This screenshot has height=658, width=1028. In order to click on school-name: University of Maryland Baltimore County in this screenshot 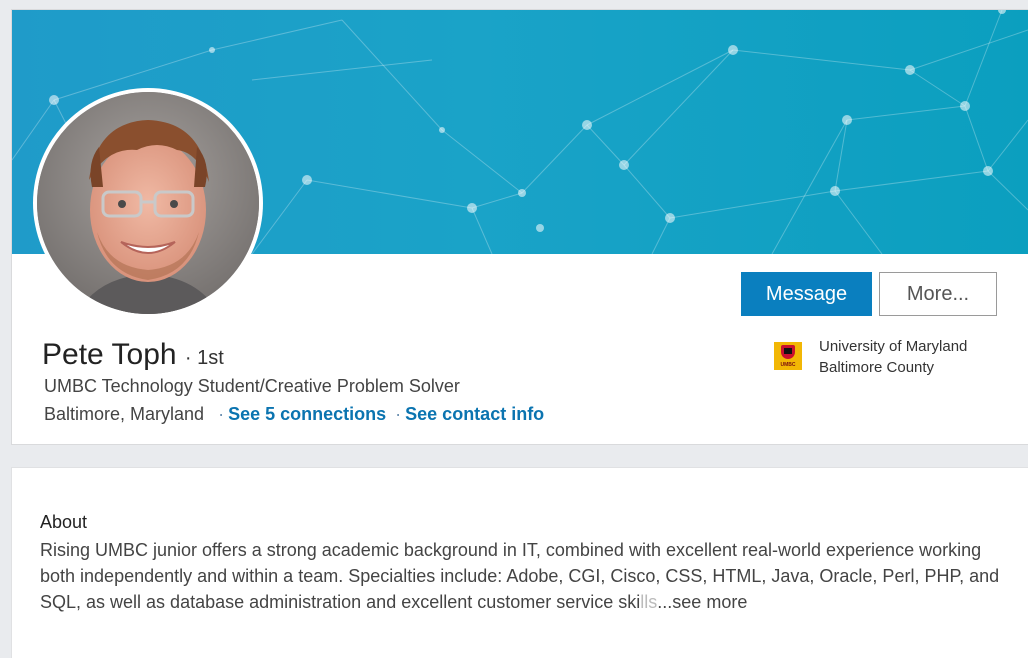, I will do `click(899, 357)`.